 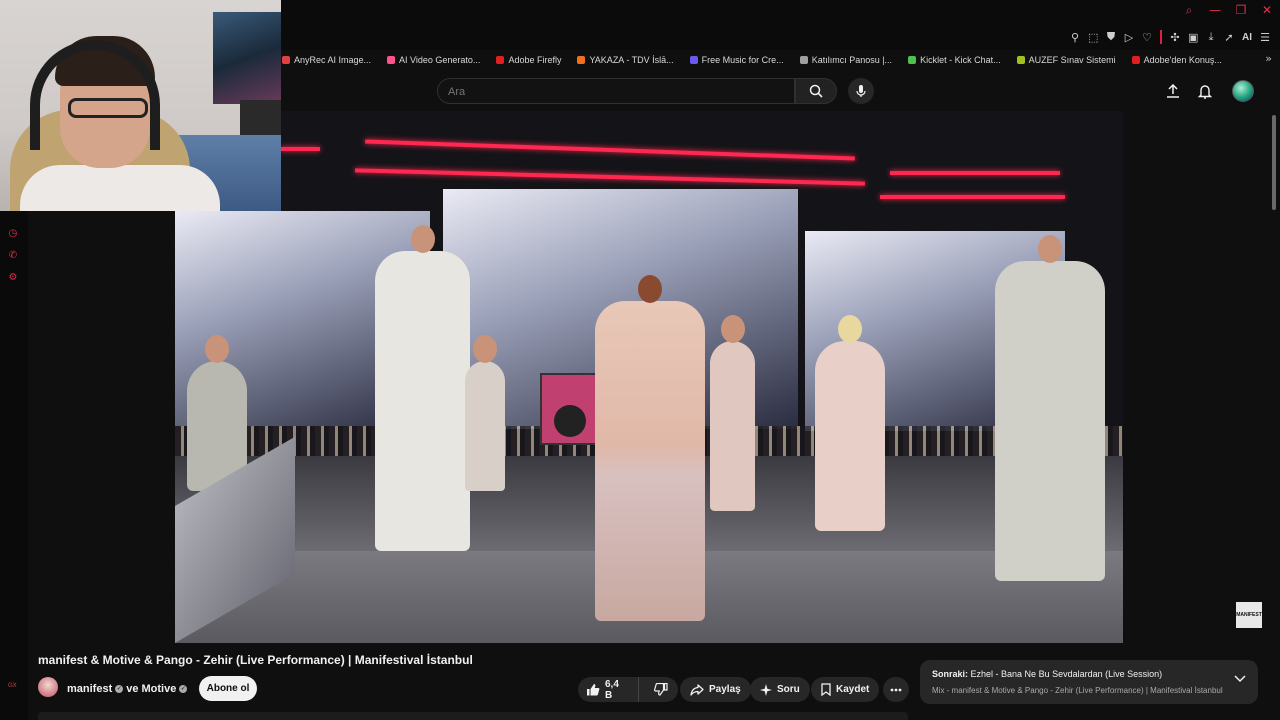 What do you see at coordinates (1189, 10) in the screenshot?
I see `search-icon: ⌕` at bounding box center [1189, 10].